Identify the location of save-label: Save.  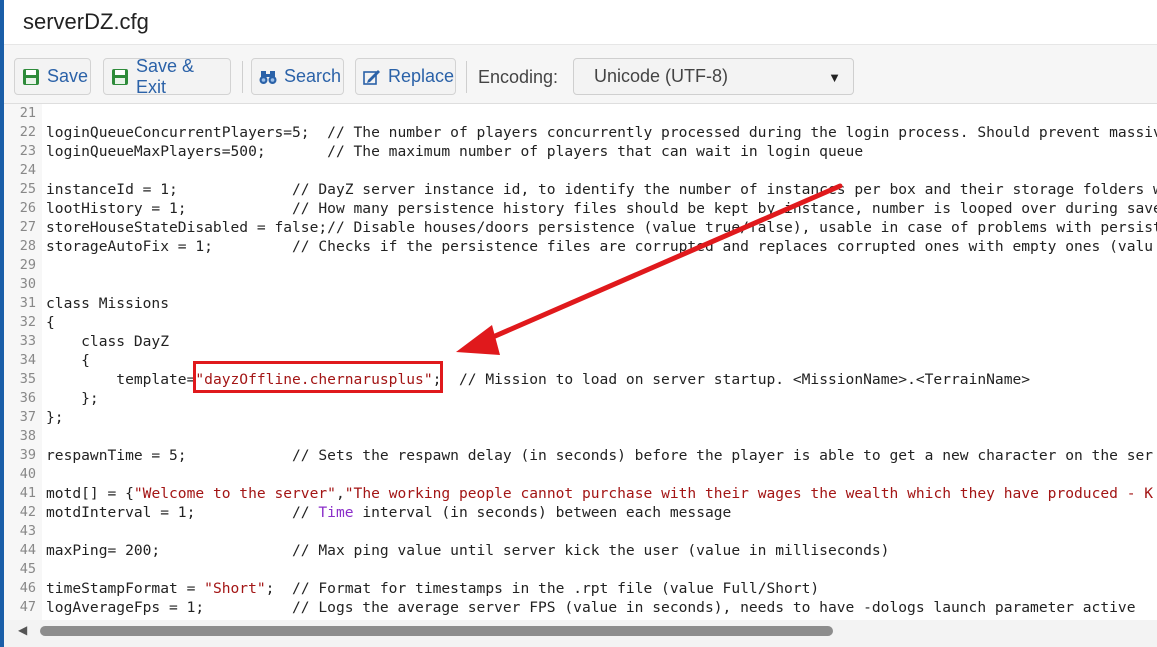
(68, 76).